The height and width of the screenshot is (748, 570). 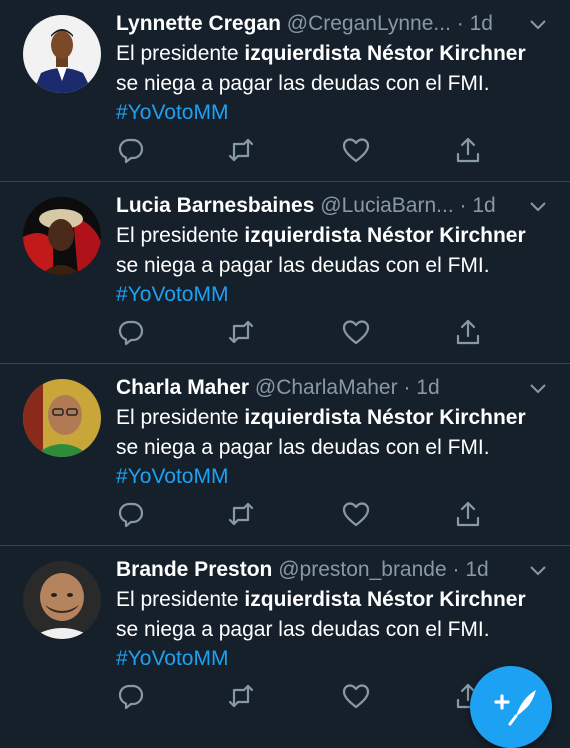 I want to click on avatar-woman-image, so click(x=62, y=236).